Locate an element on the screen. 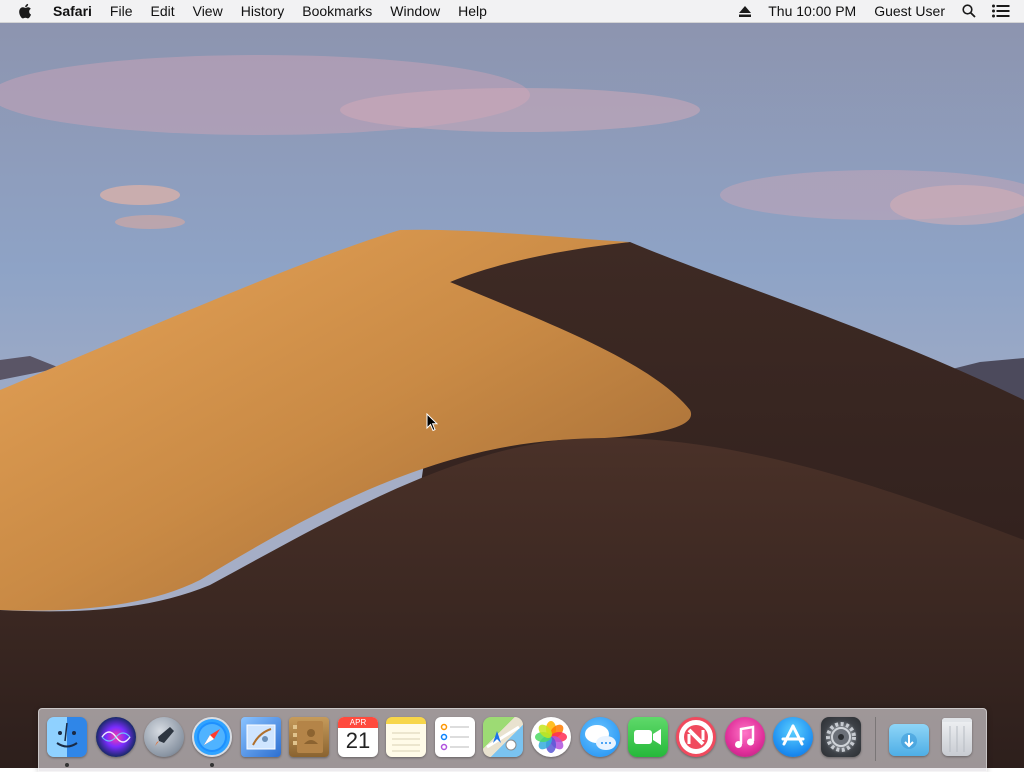  launchpad-icon is located at coordinates (164, 737).